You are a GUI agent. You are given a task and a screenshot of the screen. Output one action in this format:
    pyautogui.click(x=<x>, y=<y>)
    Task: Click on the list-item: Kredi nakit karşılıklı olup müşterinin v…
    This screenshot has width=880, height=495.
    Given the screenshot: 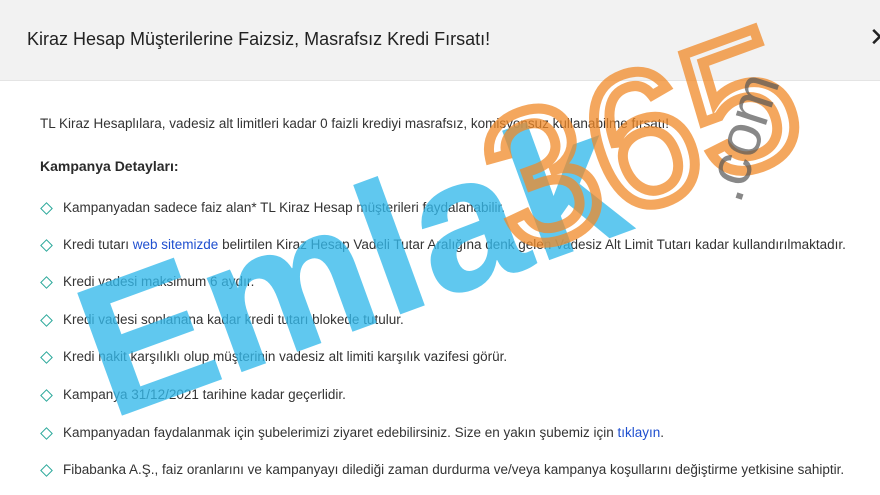 What is the action you would take?
    pyautogui.click(x=460, y=358)
    